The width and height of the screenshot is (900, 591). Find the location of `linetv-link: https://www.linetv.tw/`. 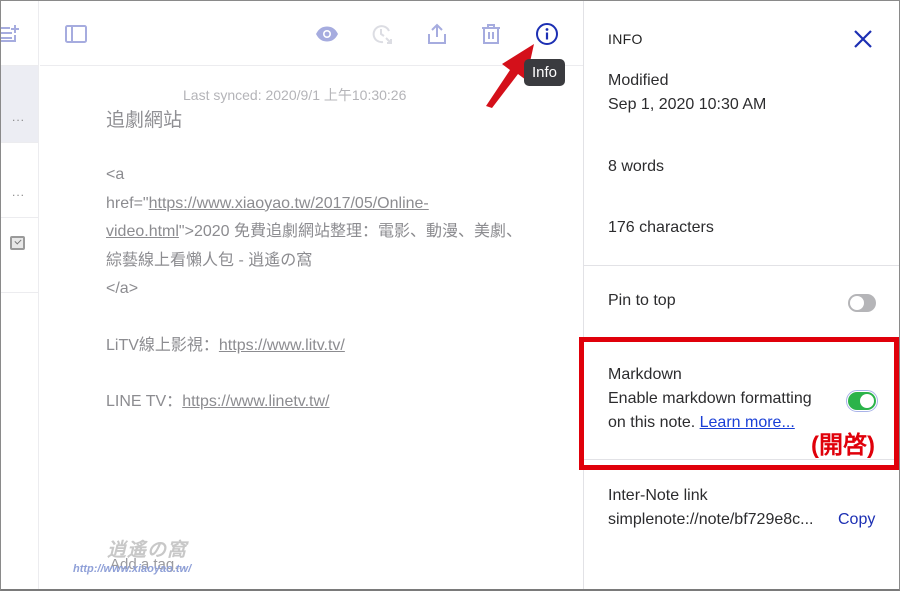

linetv-link: https://www.linetv.tw/ is located at coordinates (255, 401).